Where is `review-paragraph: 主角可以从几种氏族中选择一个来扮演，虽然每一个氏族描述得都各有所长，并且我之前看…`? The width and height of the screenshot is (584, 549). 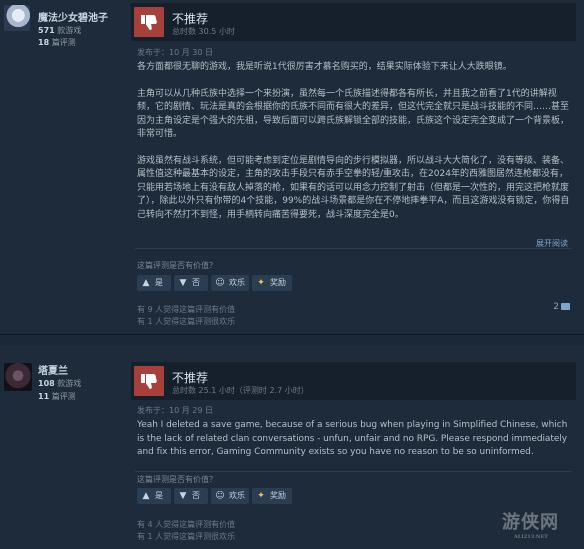 review-paragraph: 主角可以从几种氏族中选择一个来扮演，虽然每一个氏族描述得都各有所长，并且我之前看… is located at coordinates (353, 114).